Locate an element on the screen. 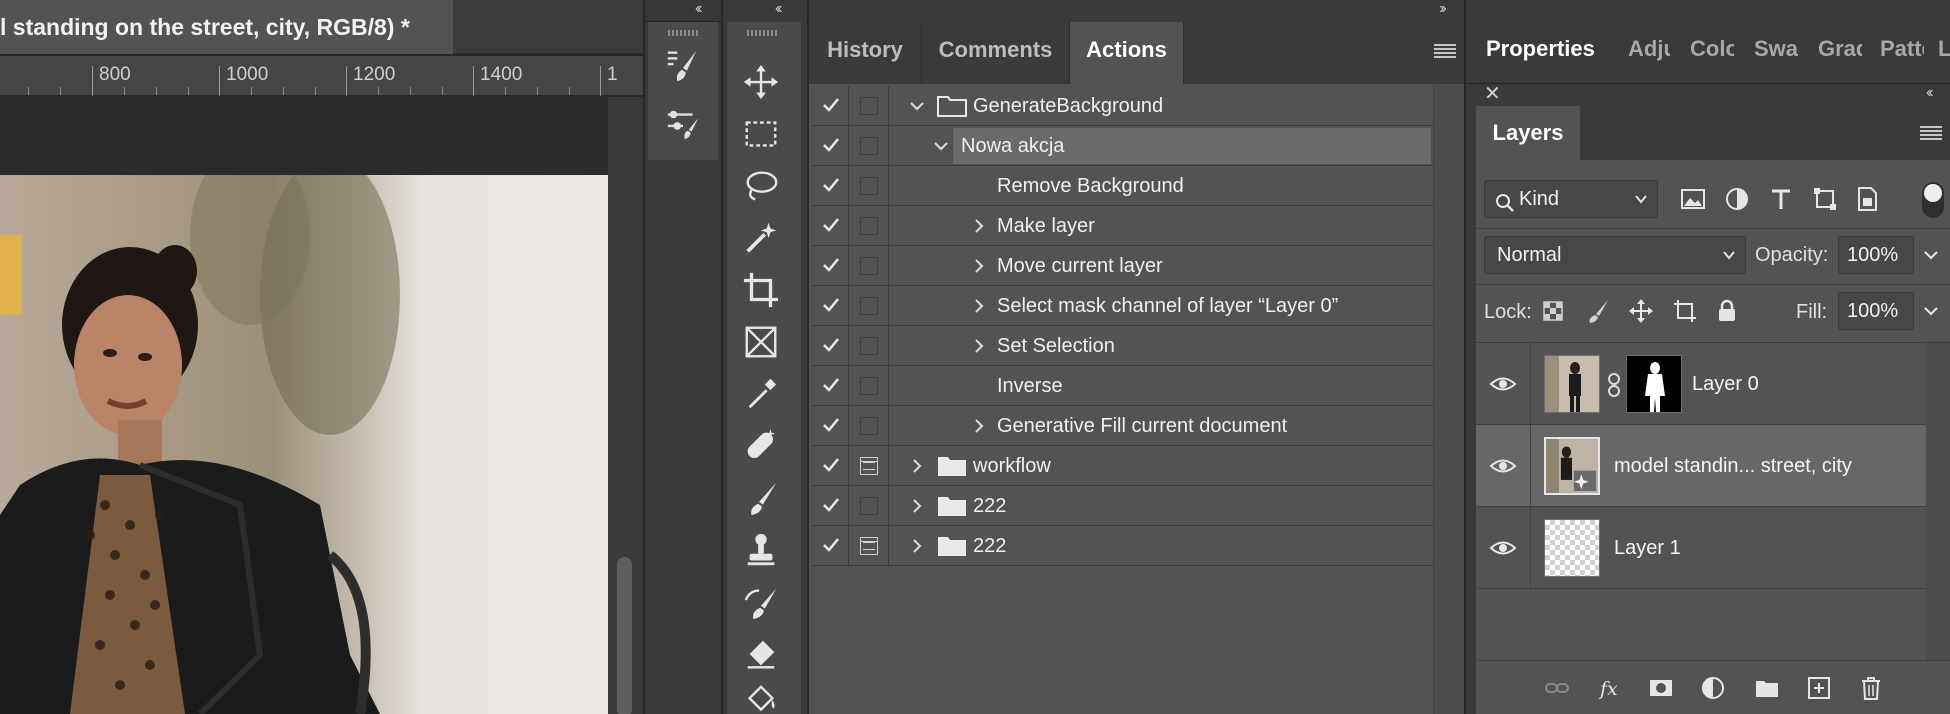 The width and height of the screenshot is (1950, 714). action-row: Move current layer is located at coordinates (1122, 266).